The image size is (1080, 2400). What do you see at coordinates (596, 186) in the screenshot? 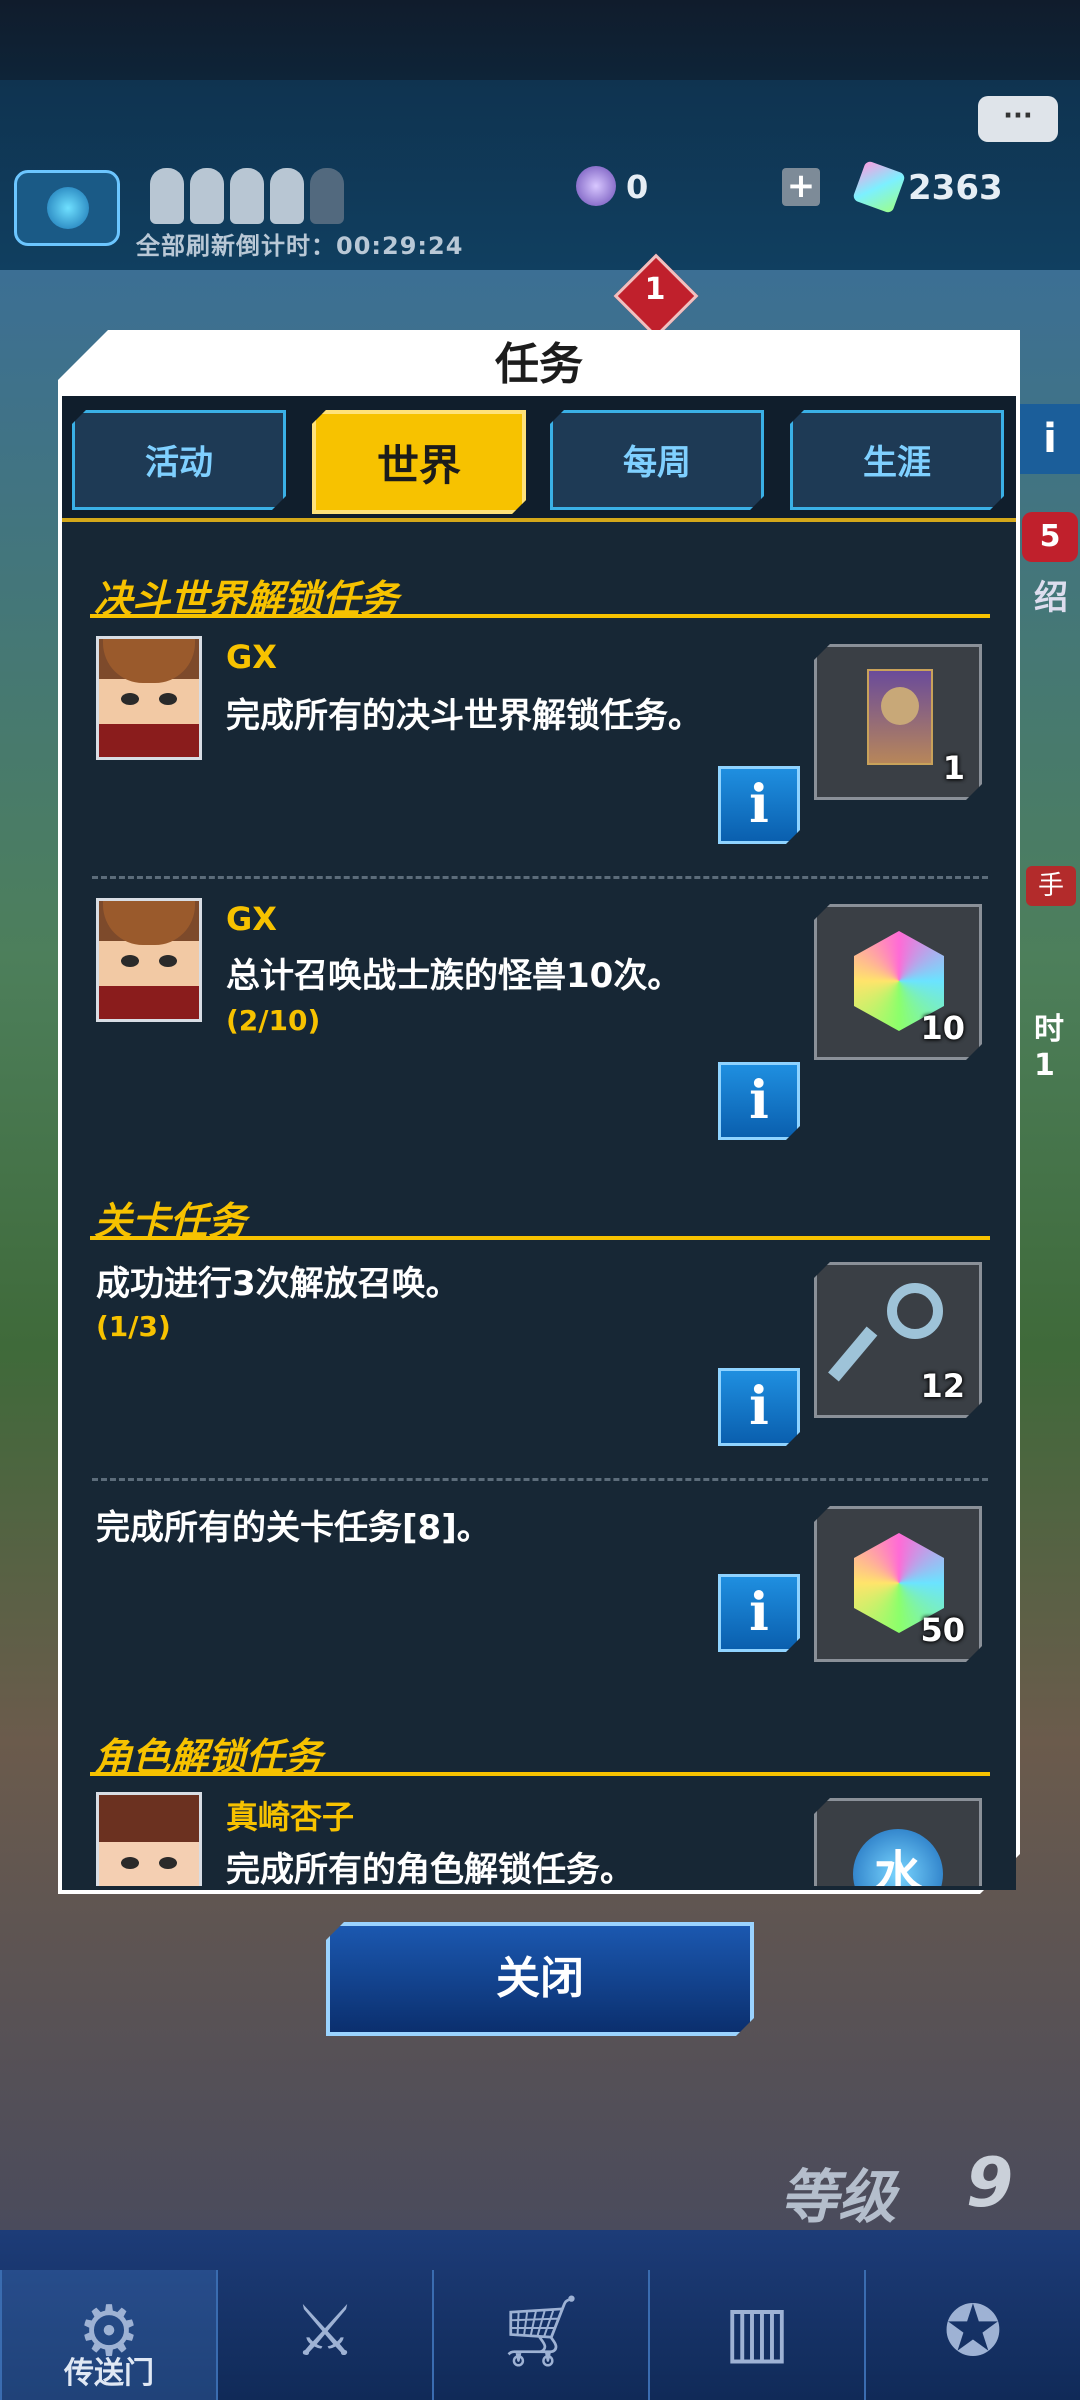
I see `orb-currency-icon` at bounding box center [596, 186].